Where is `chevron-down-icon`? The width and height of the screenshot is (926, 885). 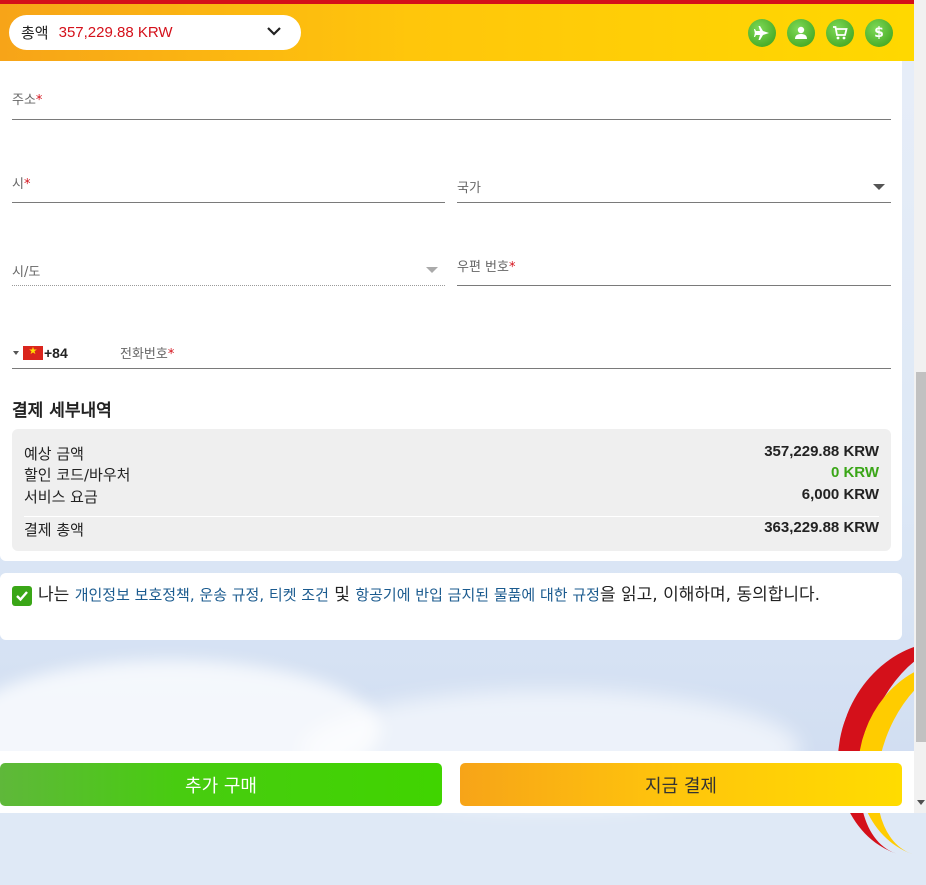
chevron-down-icon is located at coordinates (274, 31).